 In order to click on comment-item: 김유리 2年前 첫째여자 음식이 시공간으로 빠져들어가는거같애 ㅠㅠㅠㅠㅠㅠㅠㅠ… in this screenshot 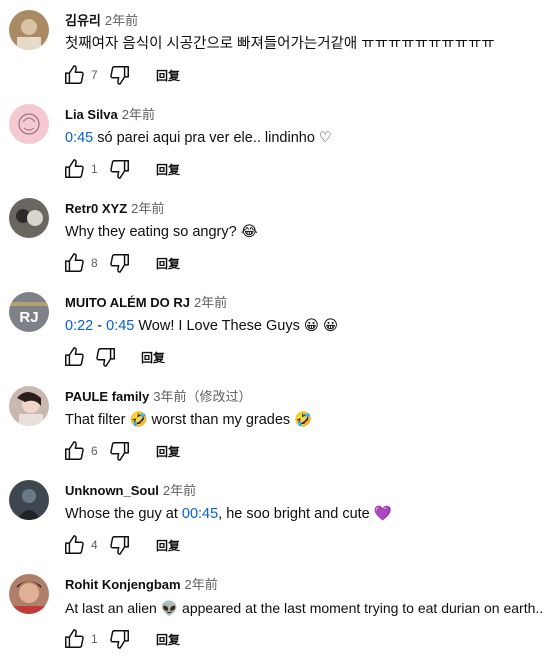, I will do `click(273, 57)`.